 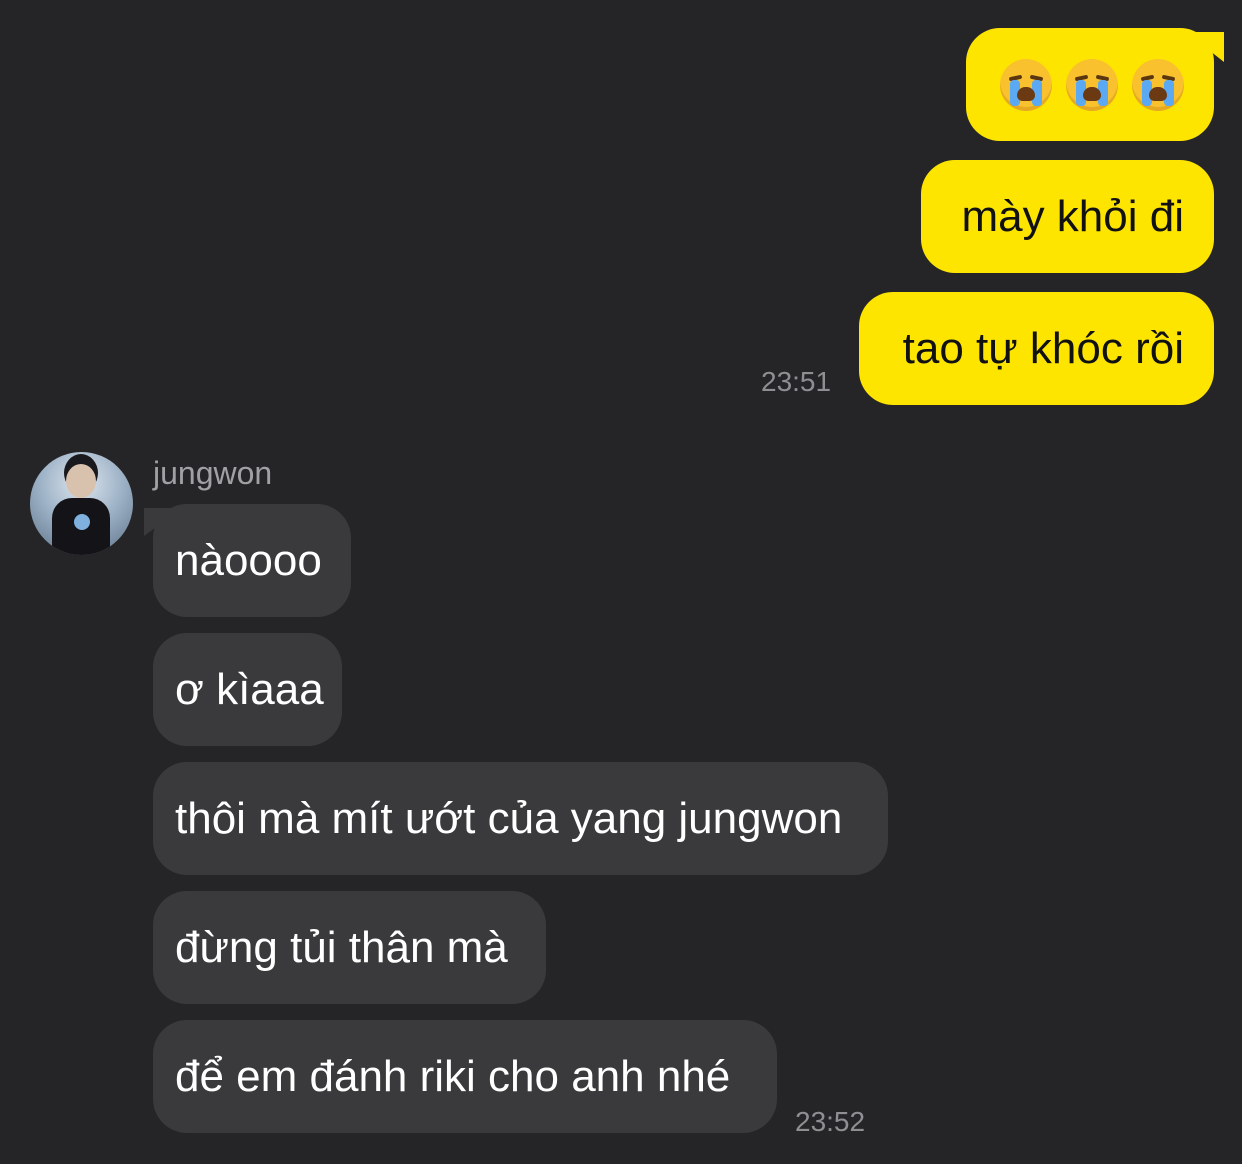 What do you see at coordinates (81, 503) in the screenshot?
I see `sender-avatar` at bounding box center [81, 503].